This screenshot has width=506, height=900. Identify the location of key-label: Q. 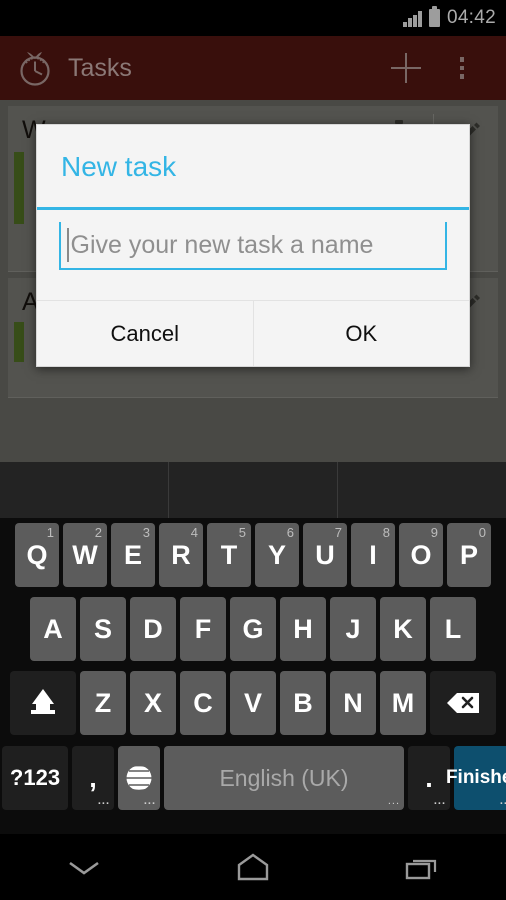
(37, 554).